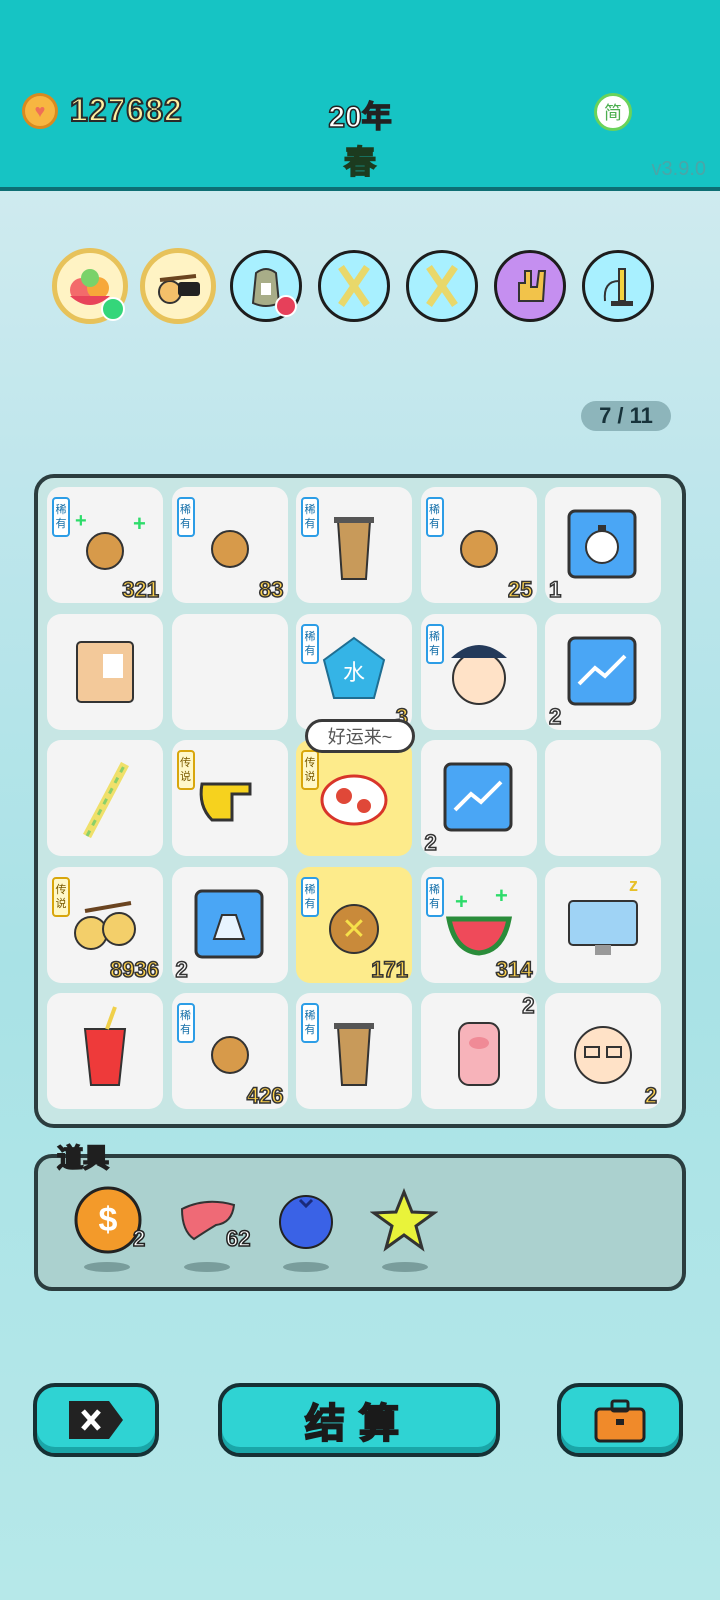 This screenshot has height=1600, width=720. Describe the element at coordinates (105, 924) in the screenshot. I see `board-cell: 传说 8936` at that location.